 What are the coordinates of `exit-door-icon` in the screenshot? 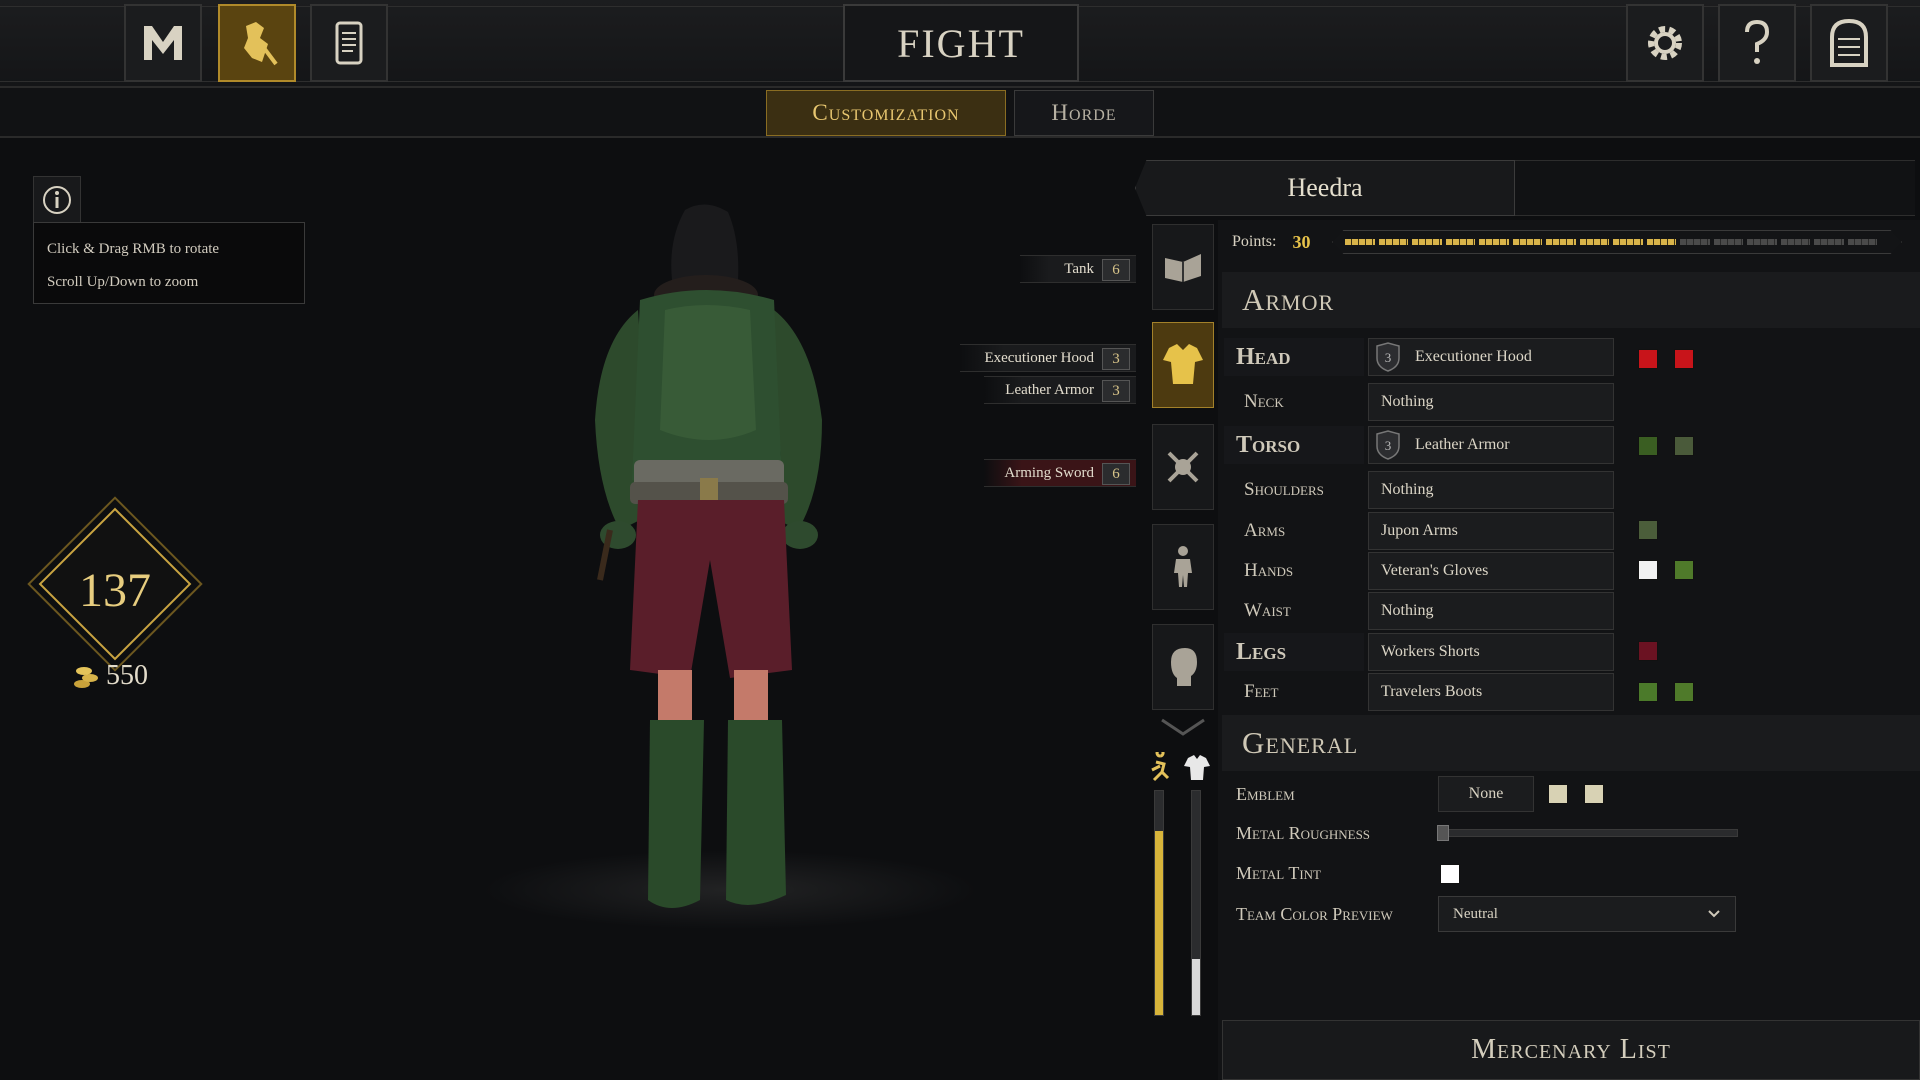 It's located at (1849, 42).